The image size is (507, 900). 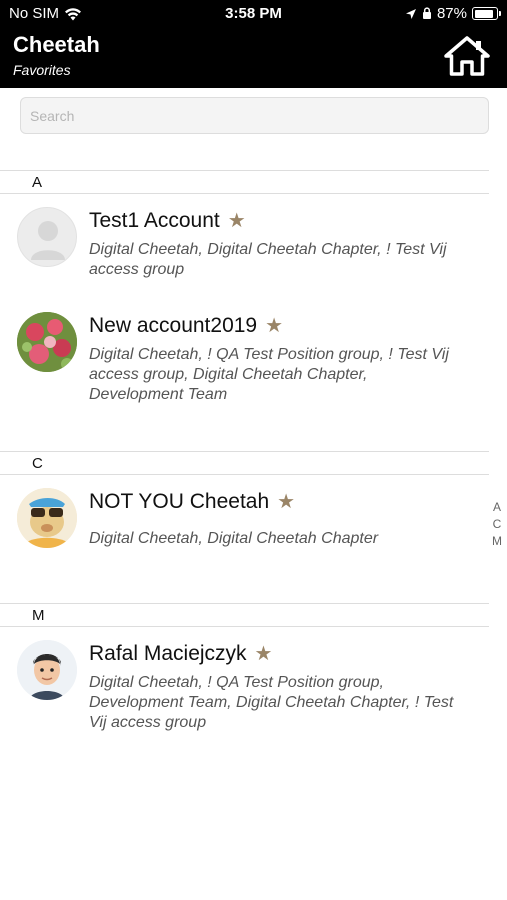 I want to click on page-subtitle: Favorites, so click(x=42, y=70).